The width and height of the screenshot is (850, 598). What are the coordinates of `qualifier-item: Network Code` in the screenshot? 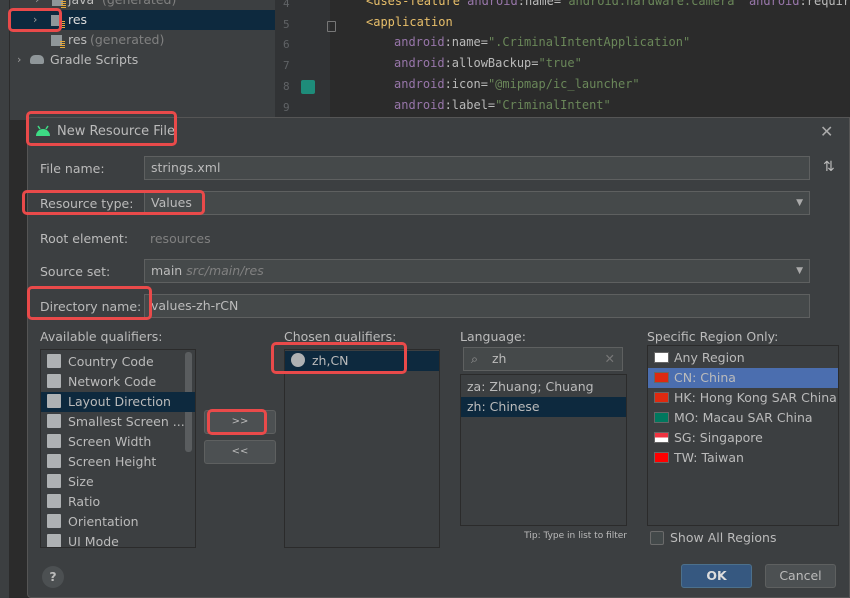 It's located at (118, 382).